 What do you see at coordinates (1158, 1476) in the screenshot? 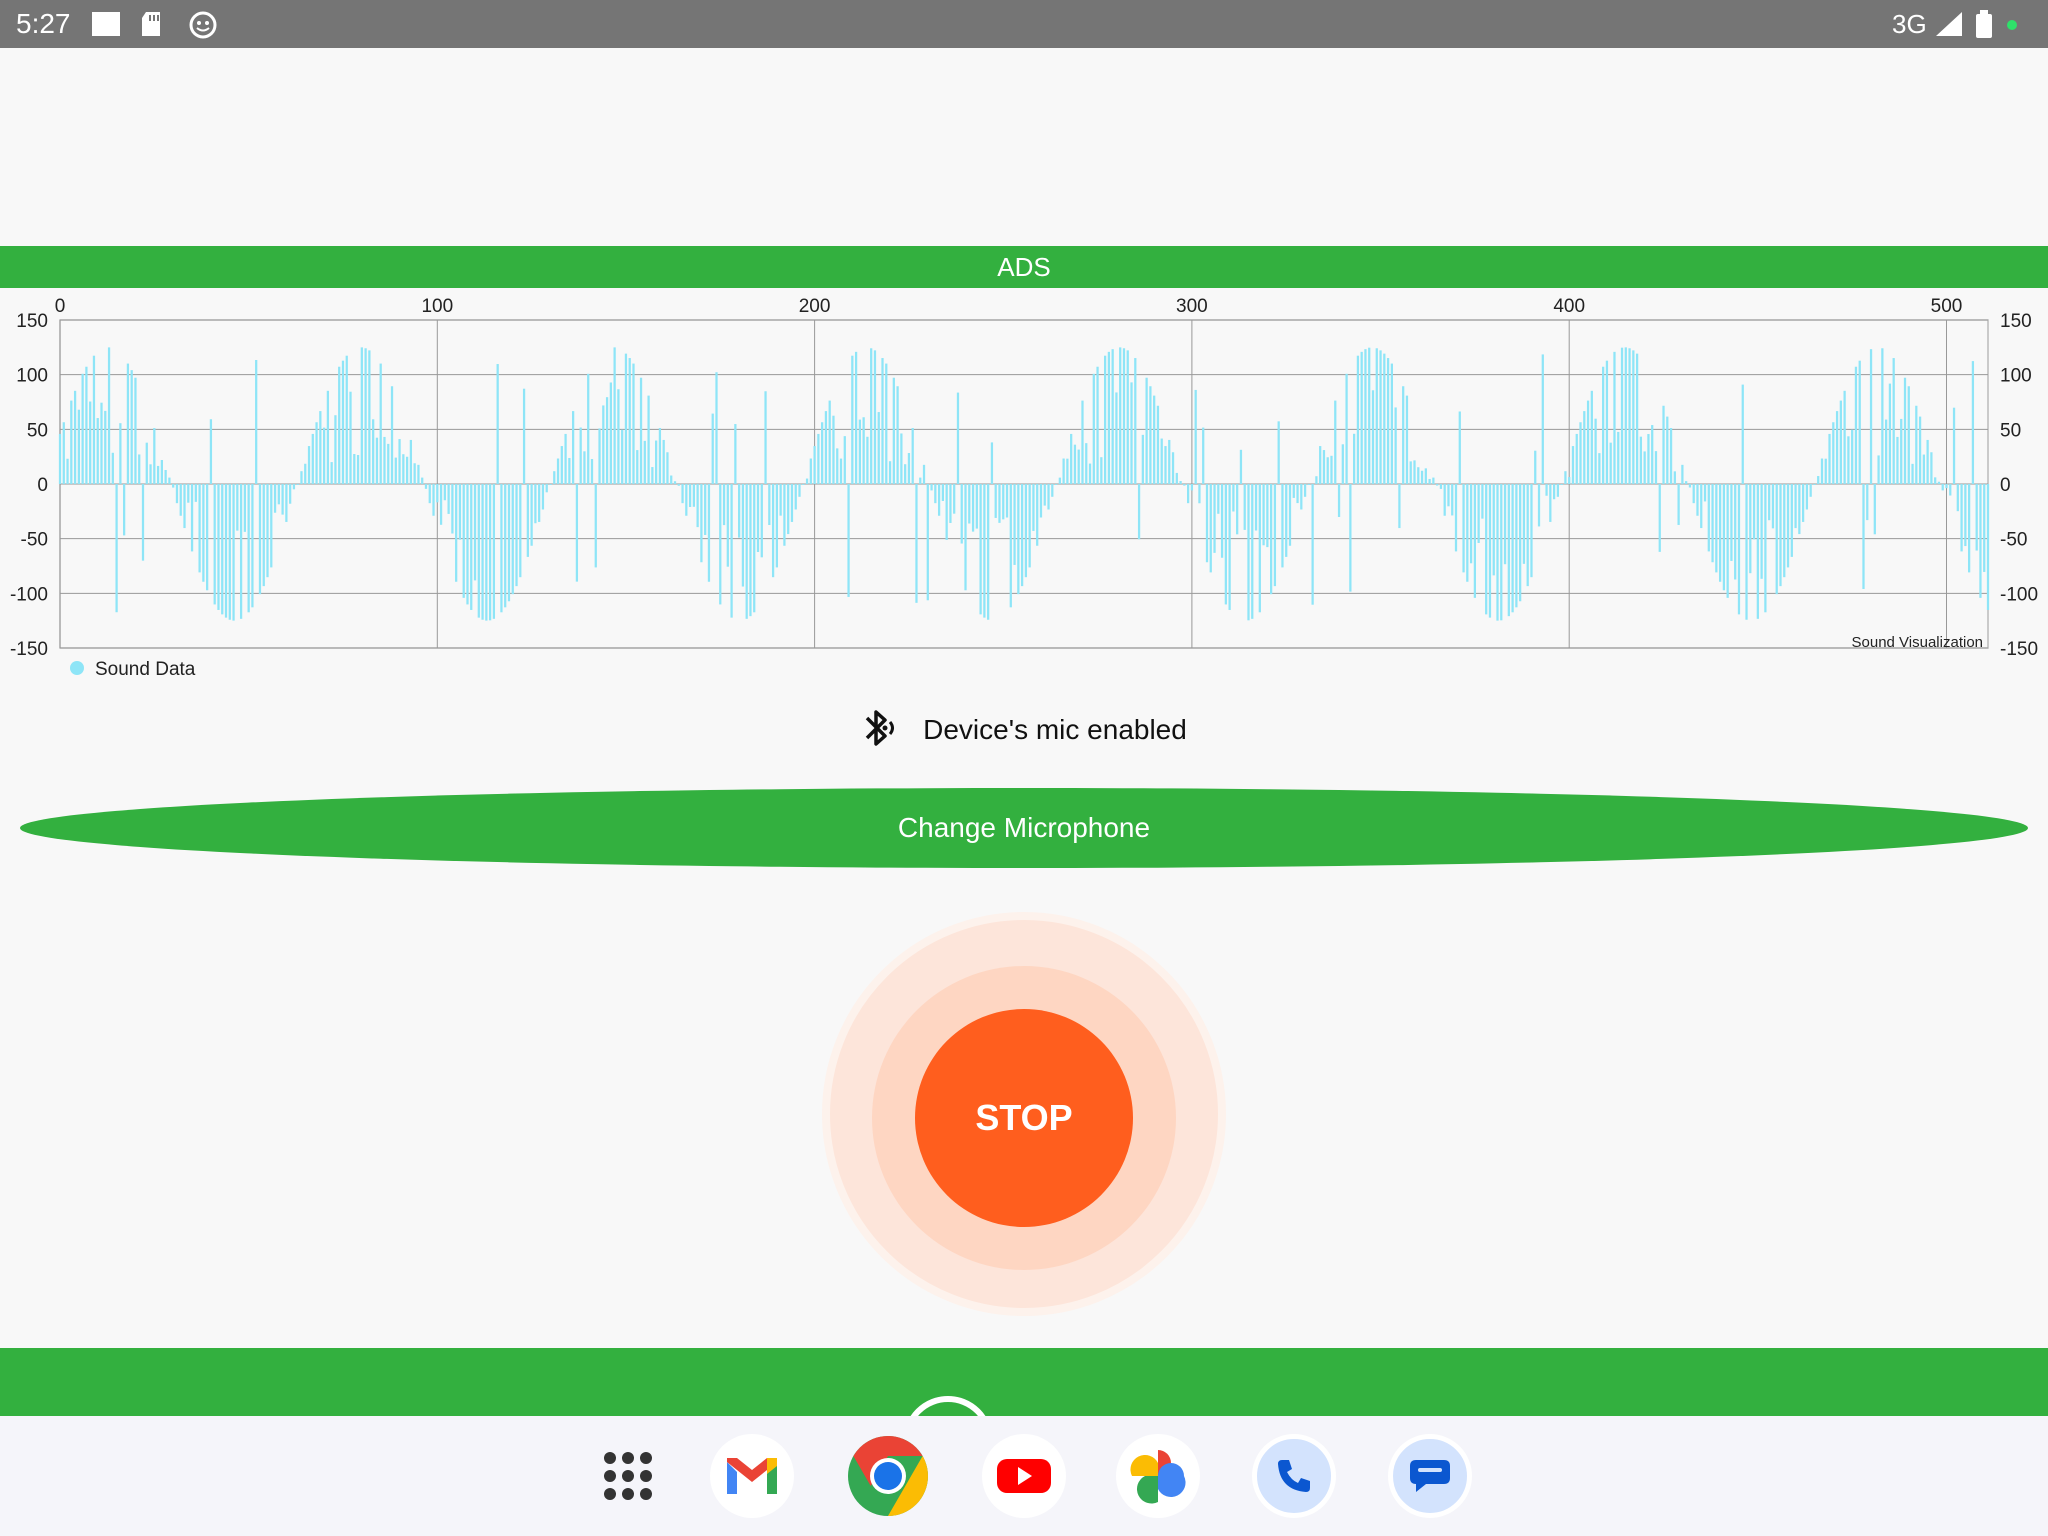
I see `photos-icon` at bounding box center [1158, 1476].